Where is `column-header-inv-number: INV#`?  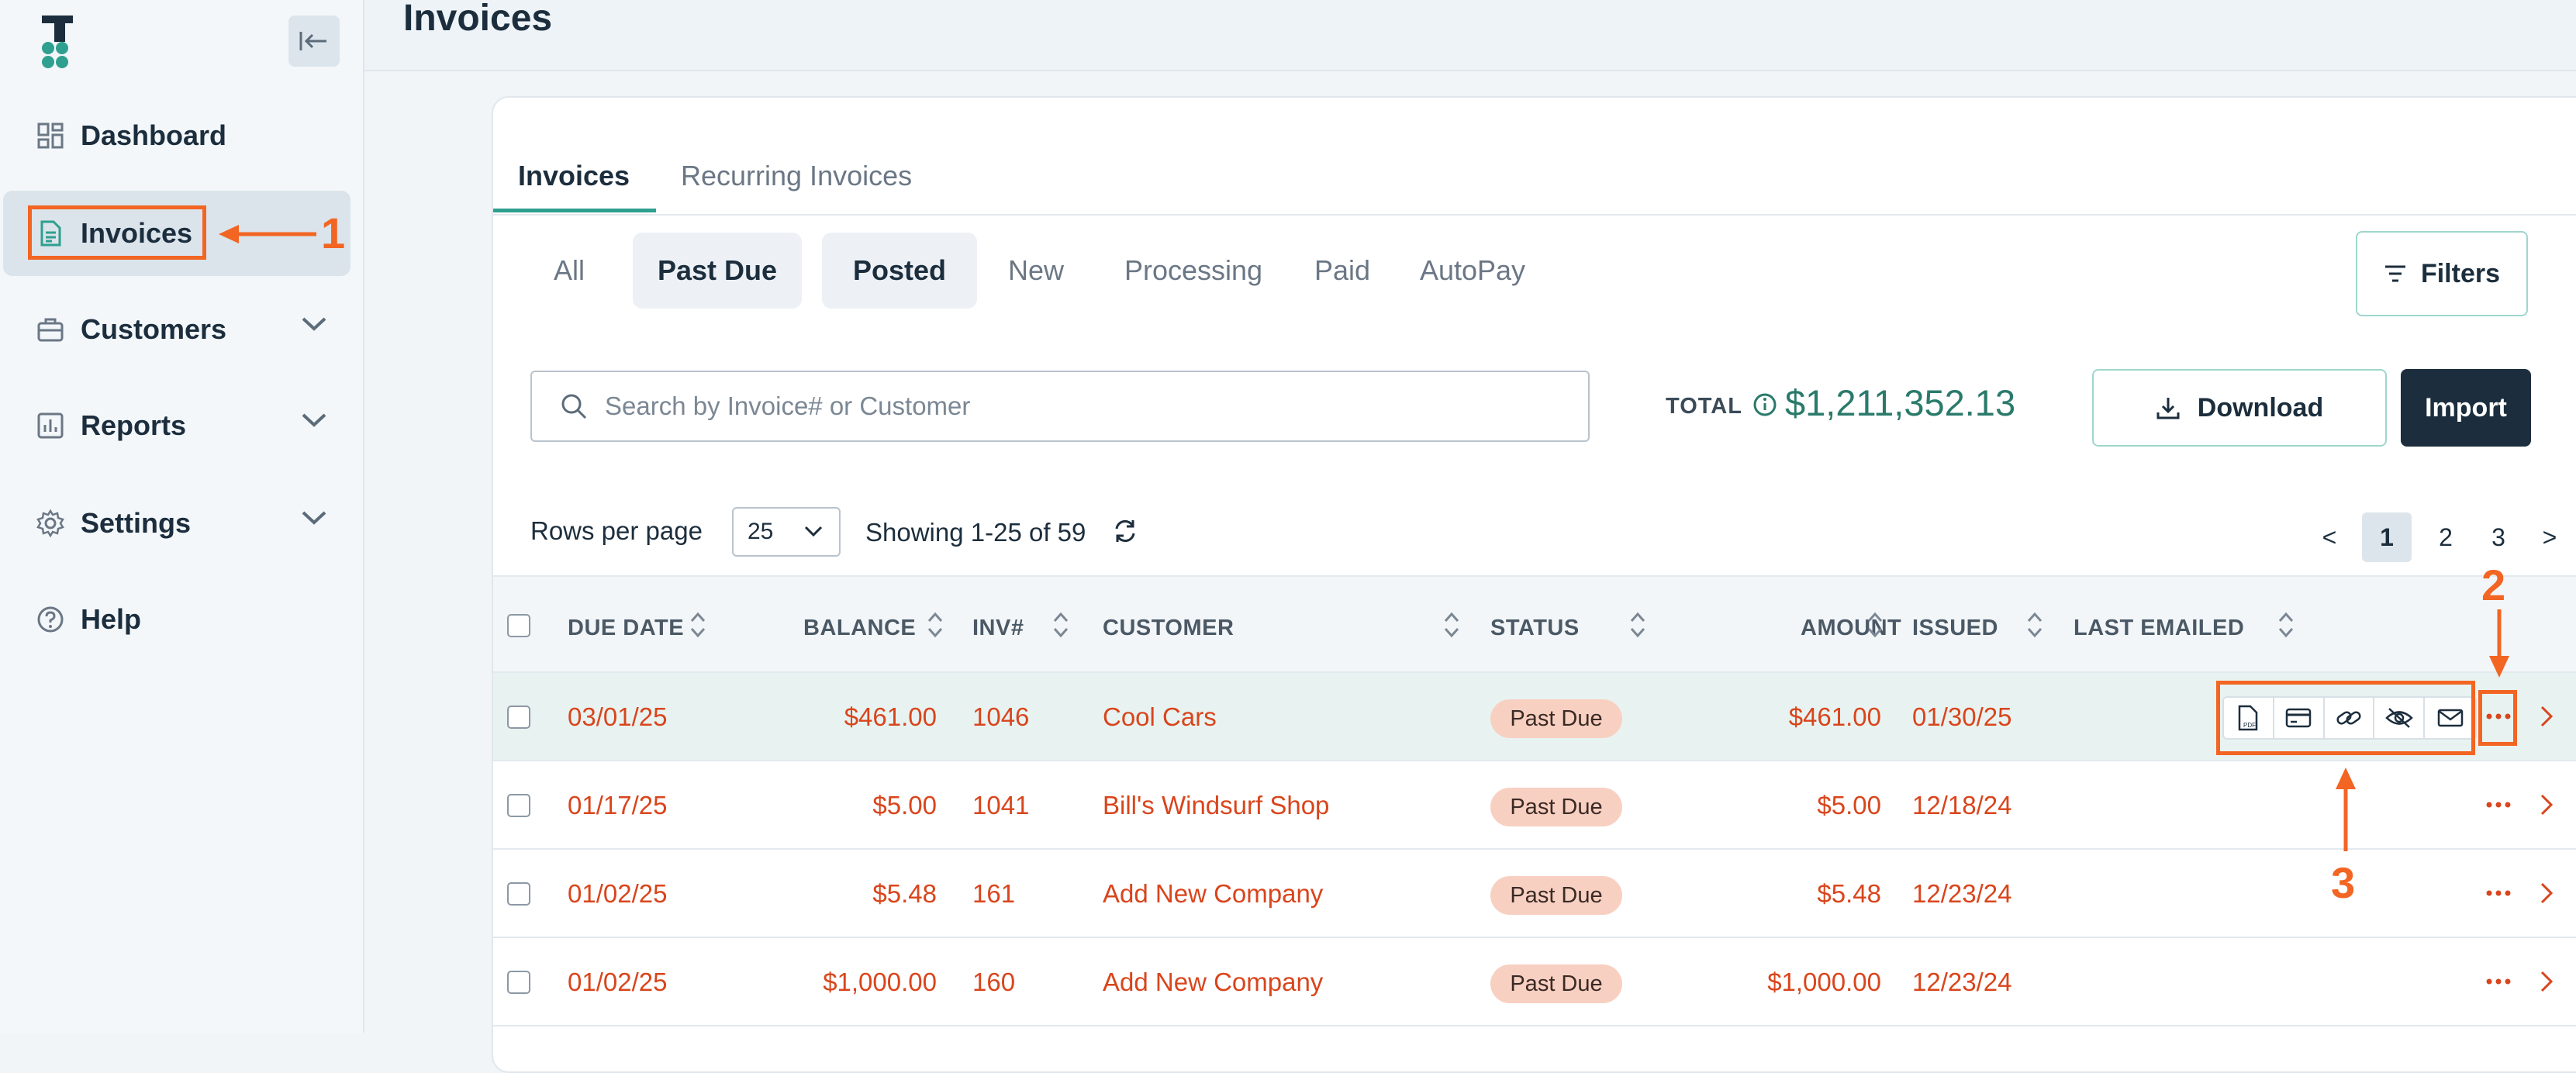
column-header-inv-number: INV# is located at coordinates (998, 628).